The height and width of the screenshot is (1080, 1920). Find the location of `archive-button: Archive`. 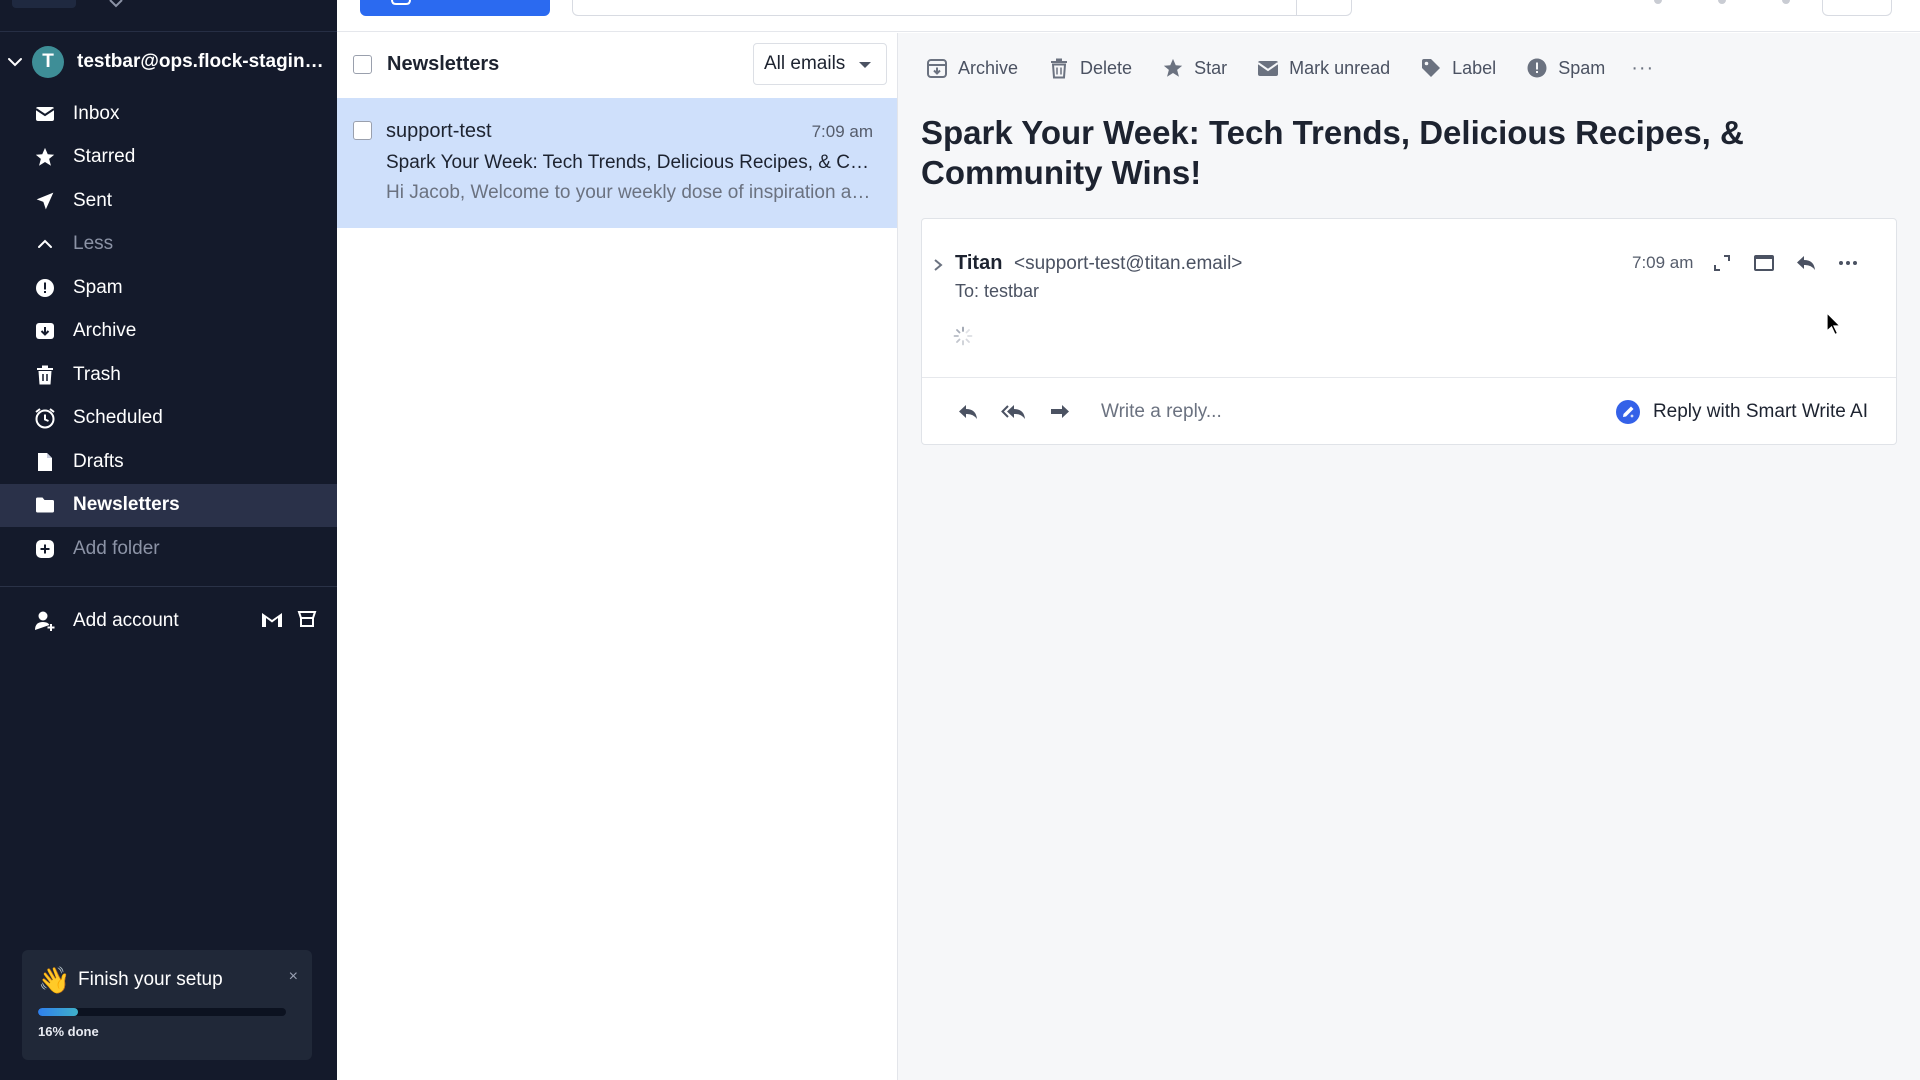

archive-button: Archive is located at coordinates (972, 68).